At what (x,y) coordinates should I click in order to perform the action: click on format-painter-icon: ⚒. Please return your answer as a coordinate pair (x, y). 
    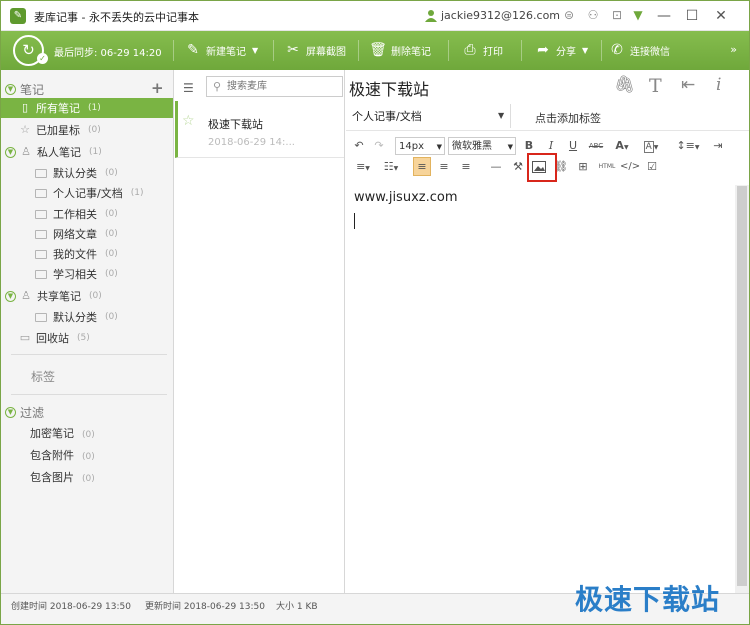
    Looking at the image, I should click on (518, 167).